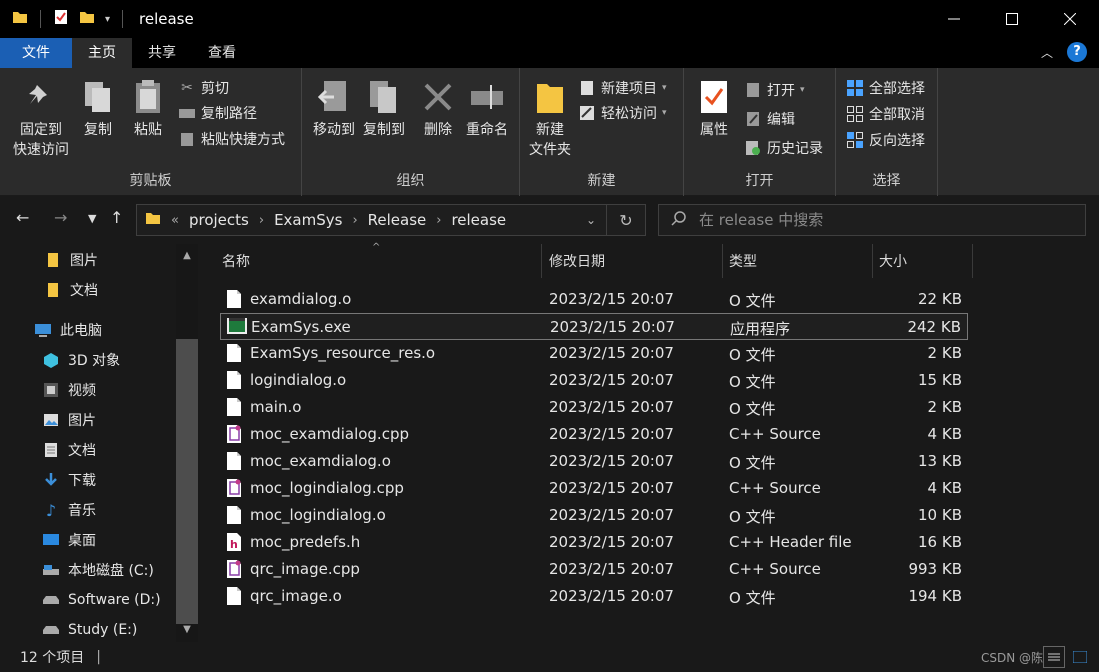 Image resolution: width=1099 pixels, height=672 pixels. I want to click on new-folder-button: 新建 文件夹, so click(550, 118).